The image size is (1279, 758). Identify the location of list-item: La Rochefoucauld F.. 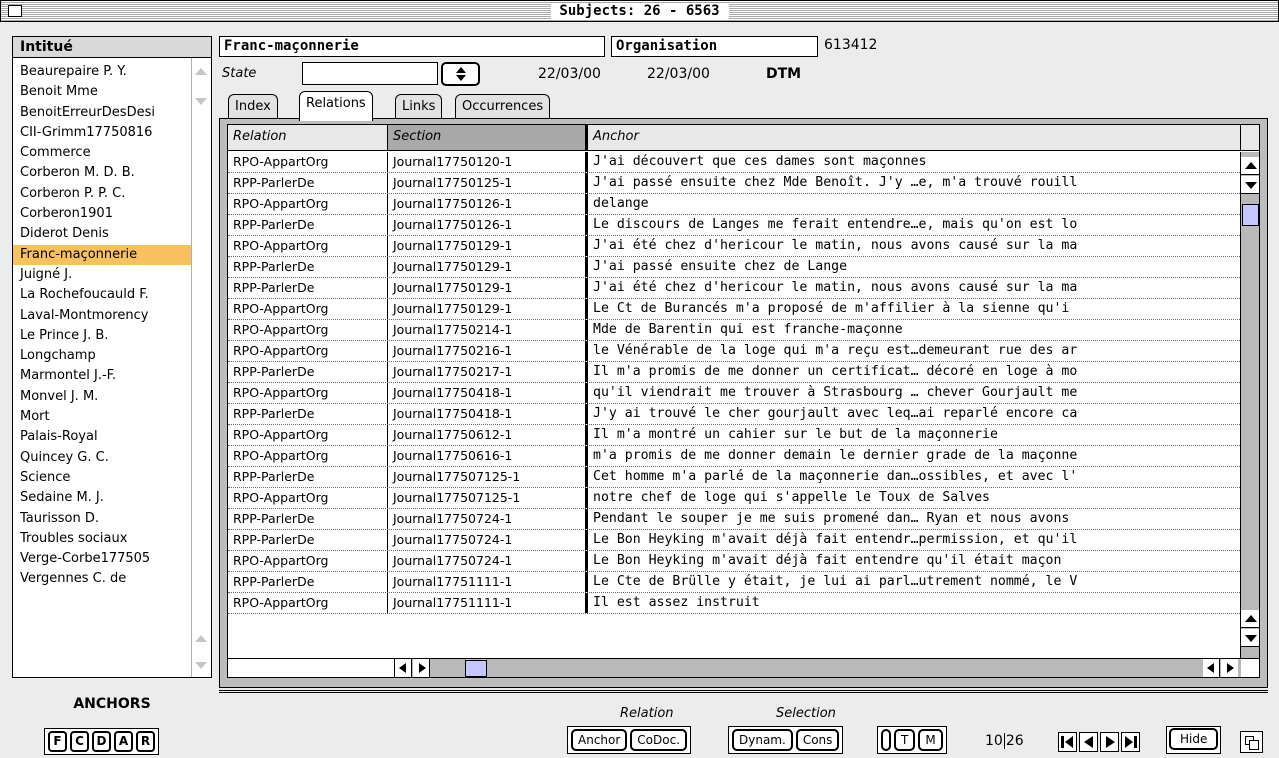
(102, 295).